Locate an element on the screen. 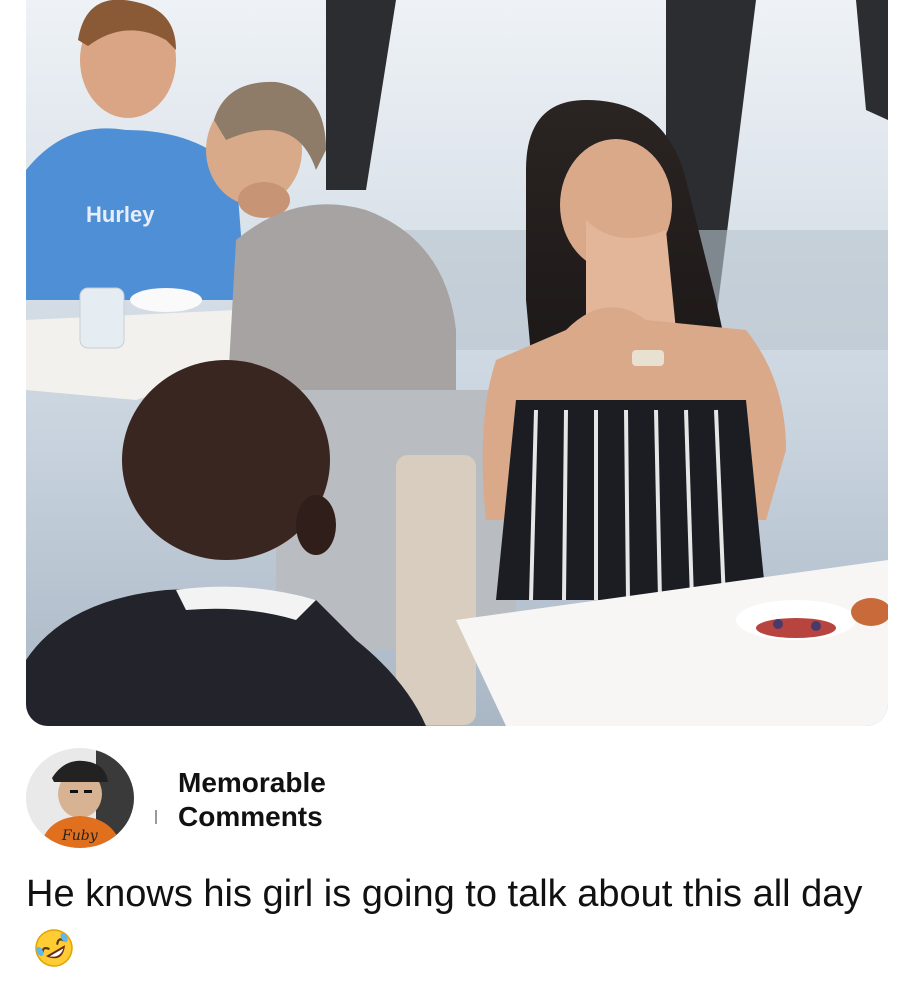  avatar: Fuby is located at coordinates (80, 798).